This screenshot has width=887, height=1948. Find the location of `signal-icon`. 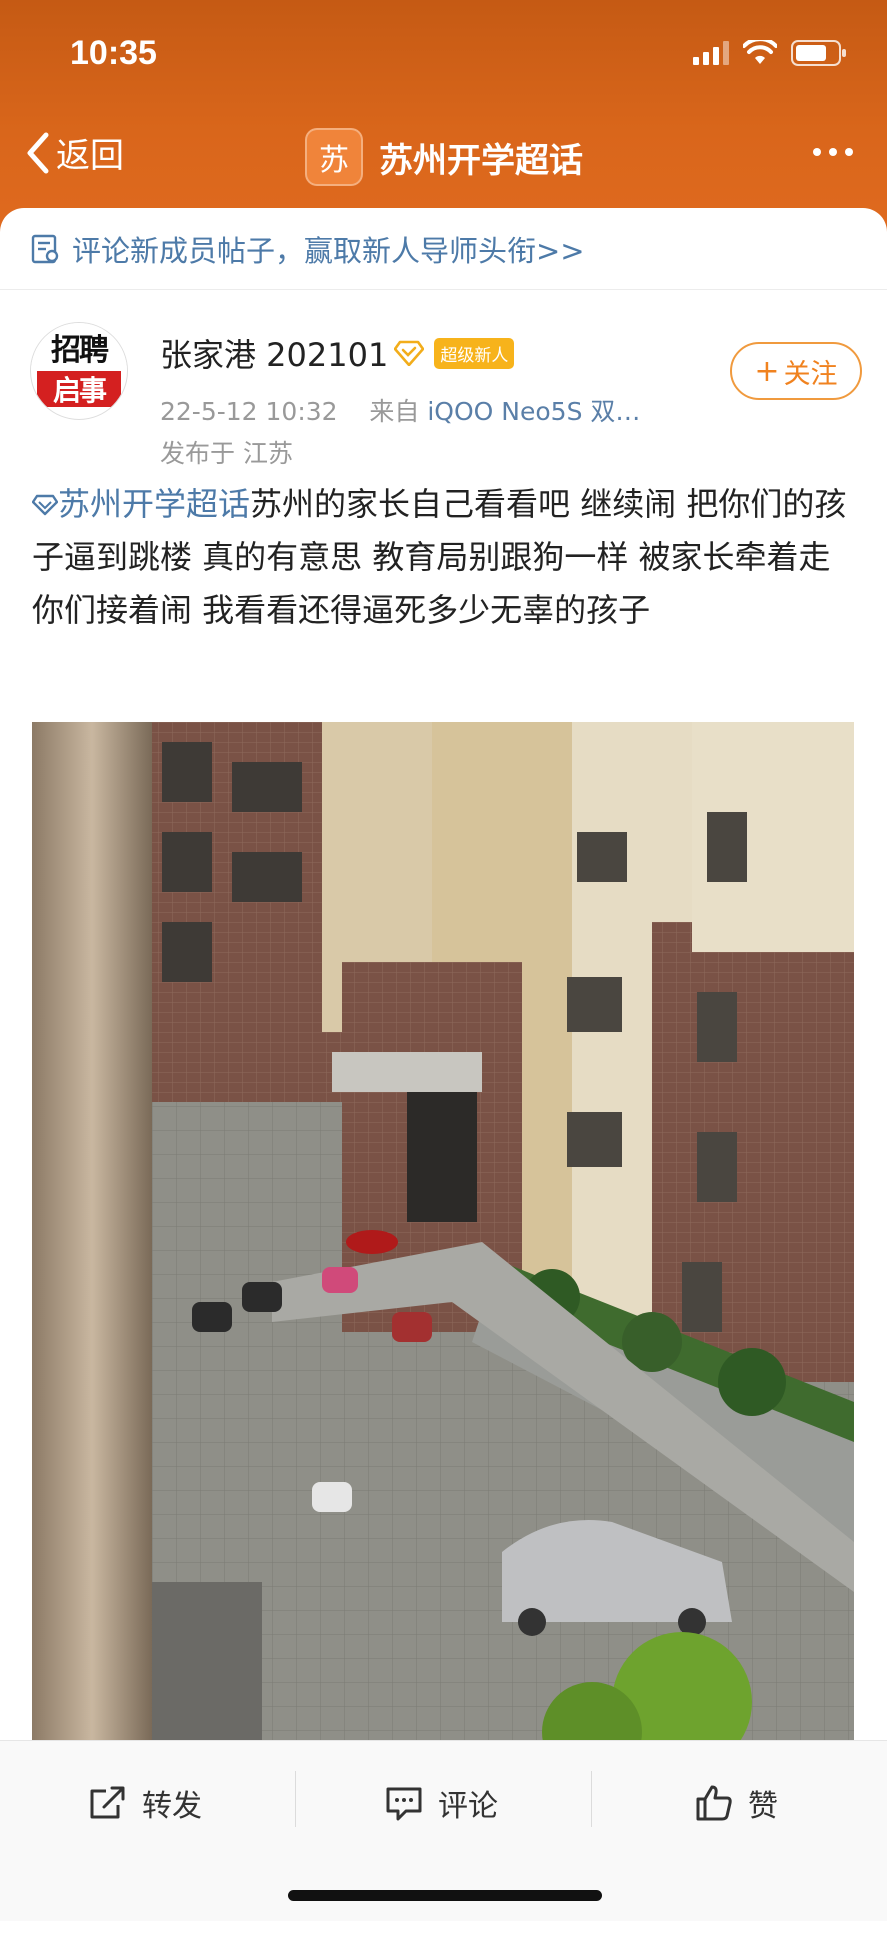

signal-icon is located at coordinates (711, 53).